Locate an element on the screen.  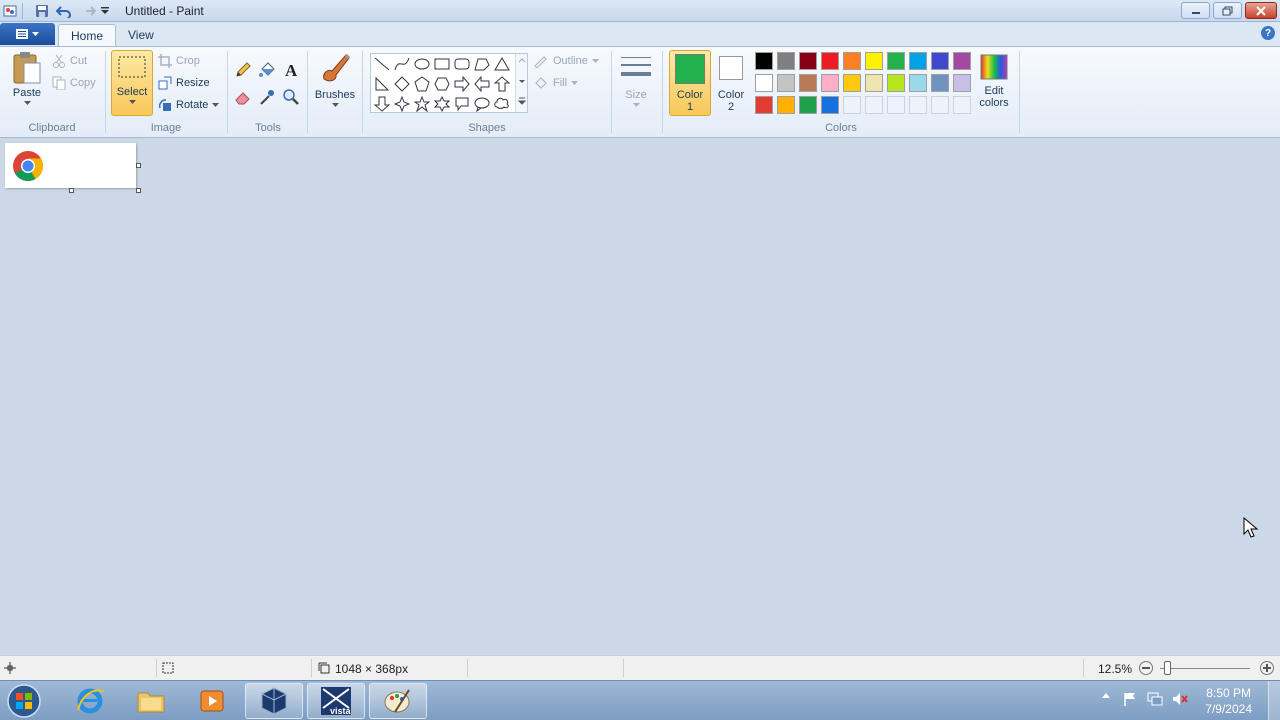
show-hidden-icons-button is located at coordinates (1106, 695).